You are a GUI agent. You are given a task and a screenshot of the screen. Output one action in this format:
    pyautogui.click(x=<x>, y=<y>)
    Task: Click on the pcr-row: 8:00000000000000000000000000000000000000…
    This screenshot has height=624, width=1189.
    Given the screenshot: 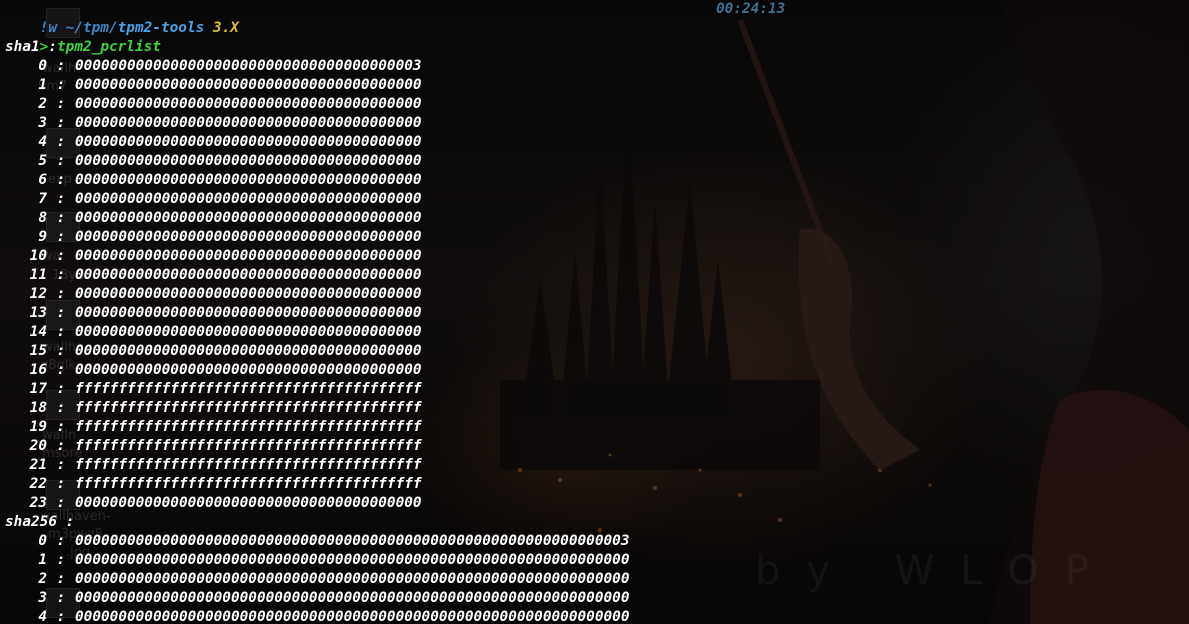 What is the action you would take?
    pyautogui.click(x=213, y=218)
    